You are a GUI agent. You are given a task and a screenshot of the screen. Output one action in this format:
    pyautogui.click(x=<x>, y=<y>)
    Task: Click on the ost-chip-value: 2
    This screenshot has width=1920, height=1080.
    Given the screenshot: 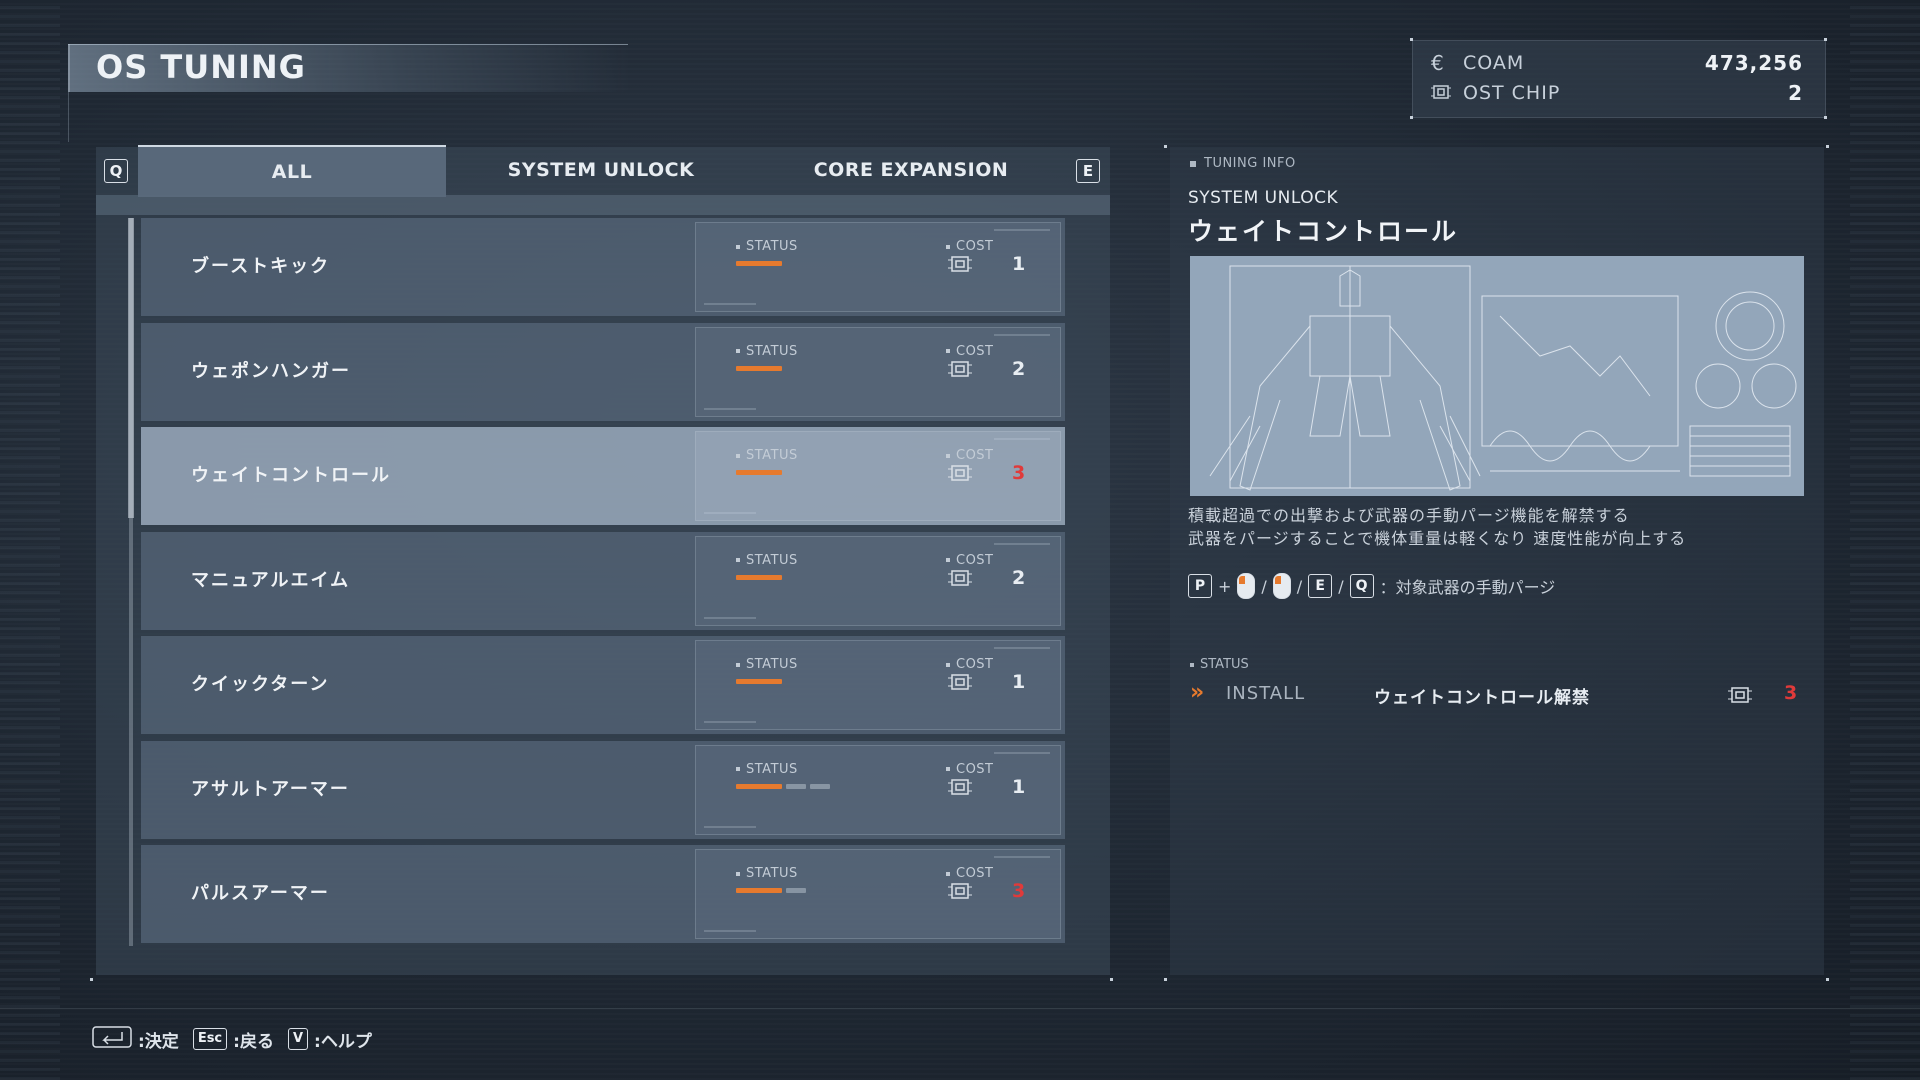 What is the action you would take?
    pyautogui.click(x=1795, y=93)
    